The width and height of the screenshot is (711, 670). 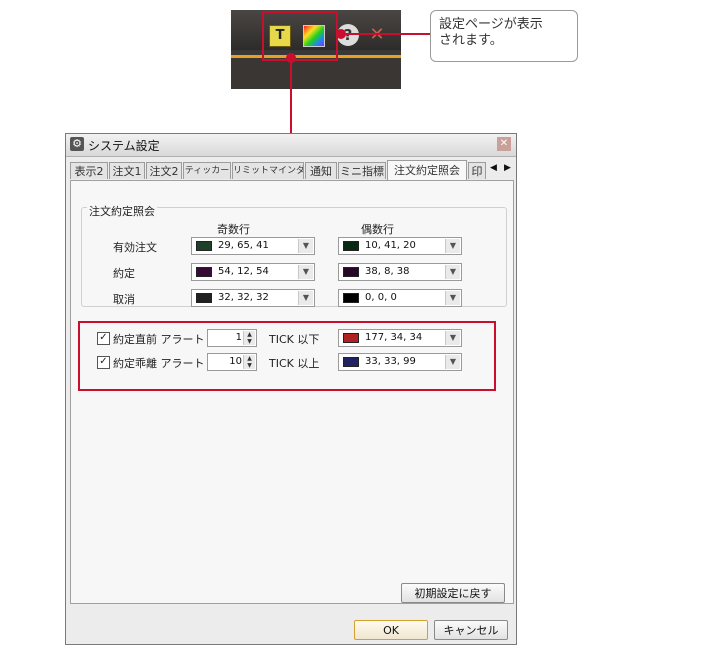 I want to click on dialog-title: システム設定, so click(x=124, y=146).